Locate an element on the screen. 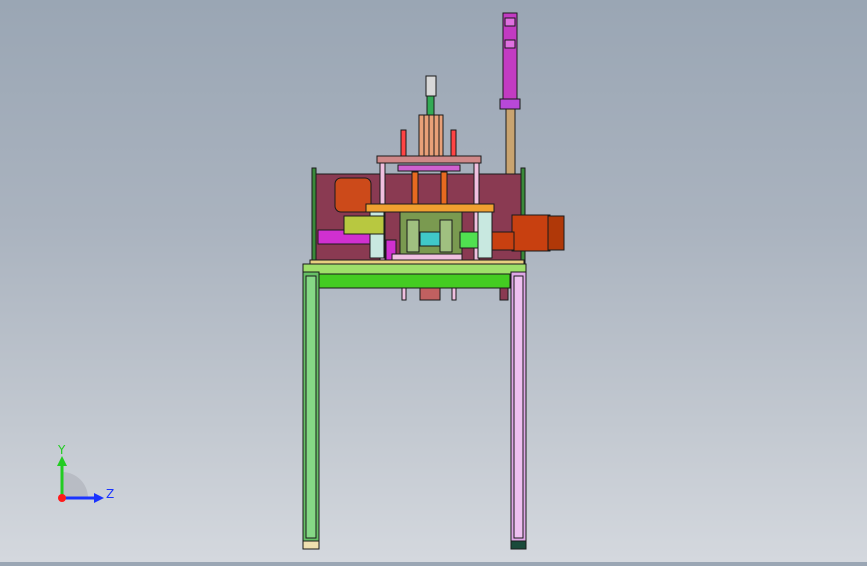 This screenshot has width=867, height=566. z-arrow-head is located at coordinates (99, 498).